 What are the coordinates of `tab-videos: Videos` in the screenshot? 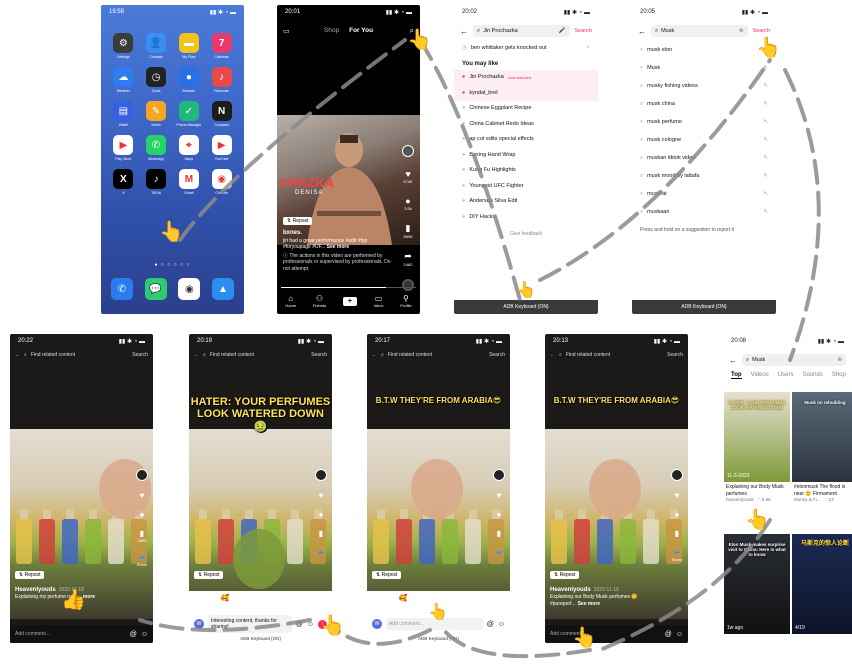 It's located at (760, 375).